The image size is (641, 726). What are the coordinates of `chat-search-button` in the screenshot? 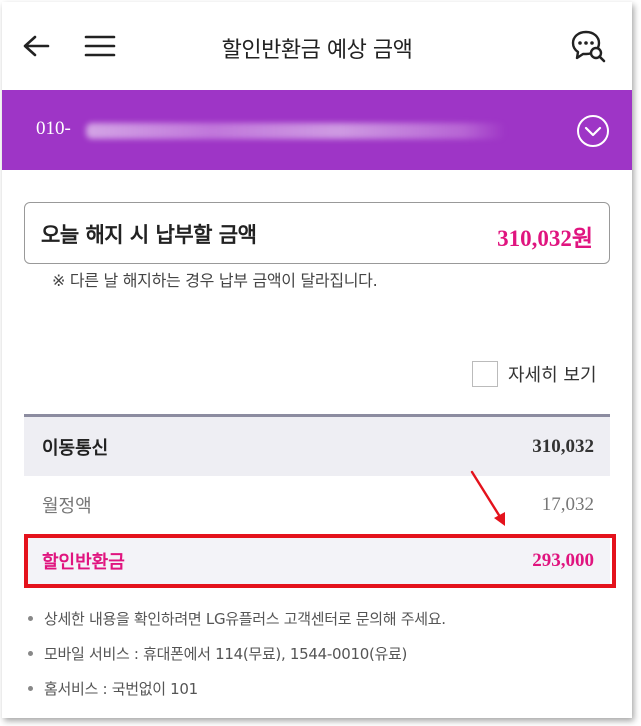 It's located at (588, 46).